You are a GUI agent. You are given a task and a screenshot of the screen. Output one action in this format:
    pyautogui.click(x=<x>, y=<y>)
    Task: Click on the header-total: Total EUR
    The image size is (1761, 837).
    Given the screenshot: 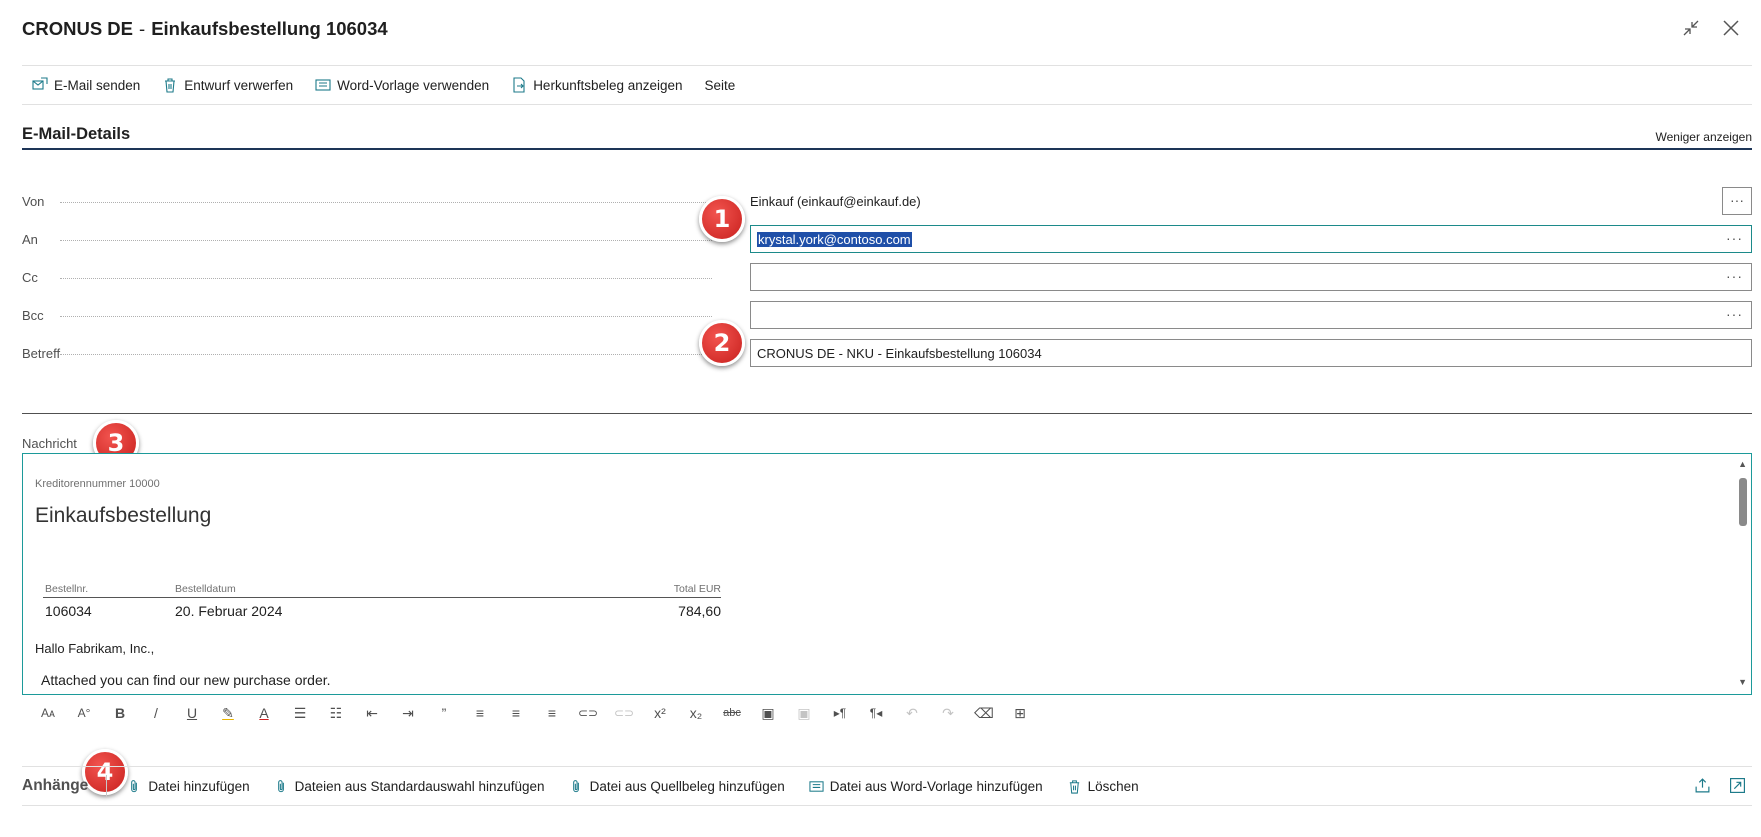 What is the action you would take?
    pyautogui.click(x=697, y=589)
    